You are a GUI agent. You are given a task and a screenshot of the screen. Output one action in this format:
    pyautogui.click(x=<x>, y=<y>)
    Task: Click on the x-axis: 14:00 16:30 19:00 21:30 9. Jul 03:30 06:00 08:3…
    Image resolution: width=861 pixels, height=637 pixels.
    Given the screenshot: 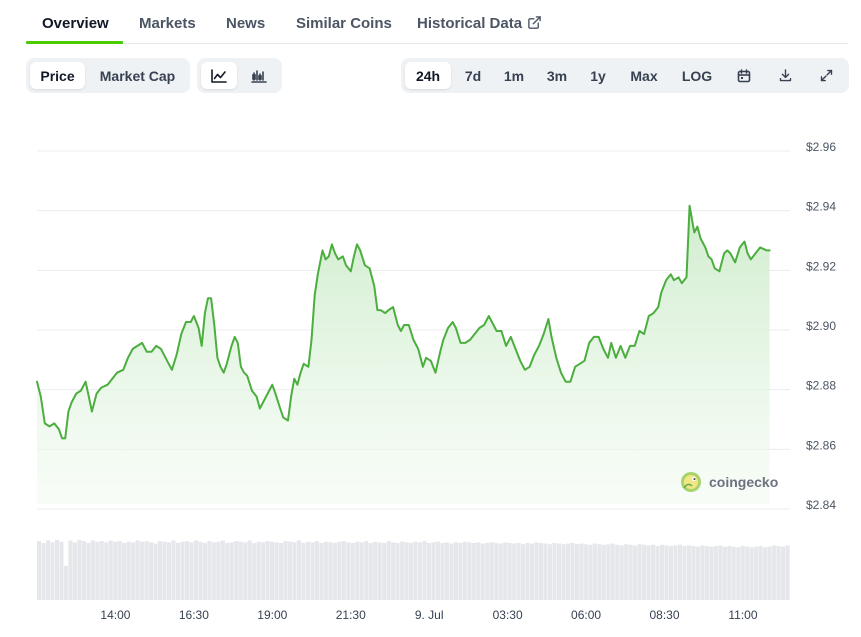 What is the action you would take?
    pyautogui.click(x=428, y=615)
    